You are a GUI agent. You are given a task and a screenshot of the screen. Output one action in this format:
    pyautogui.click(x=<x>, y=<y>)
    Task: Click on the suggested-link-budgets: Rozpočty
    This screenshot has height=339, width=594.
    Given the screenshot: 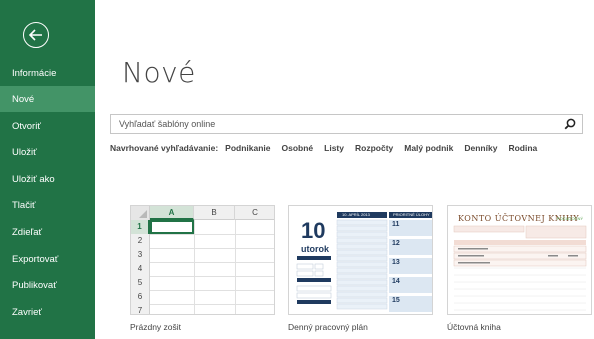 What is the action you would take?
    pyautogui.click(x=374, y=148)
    